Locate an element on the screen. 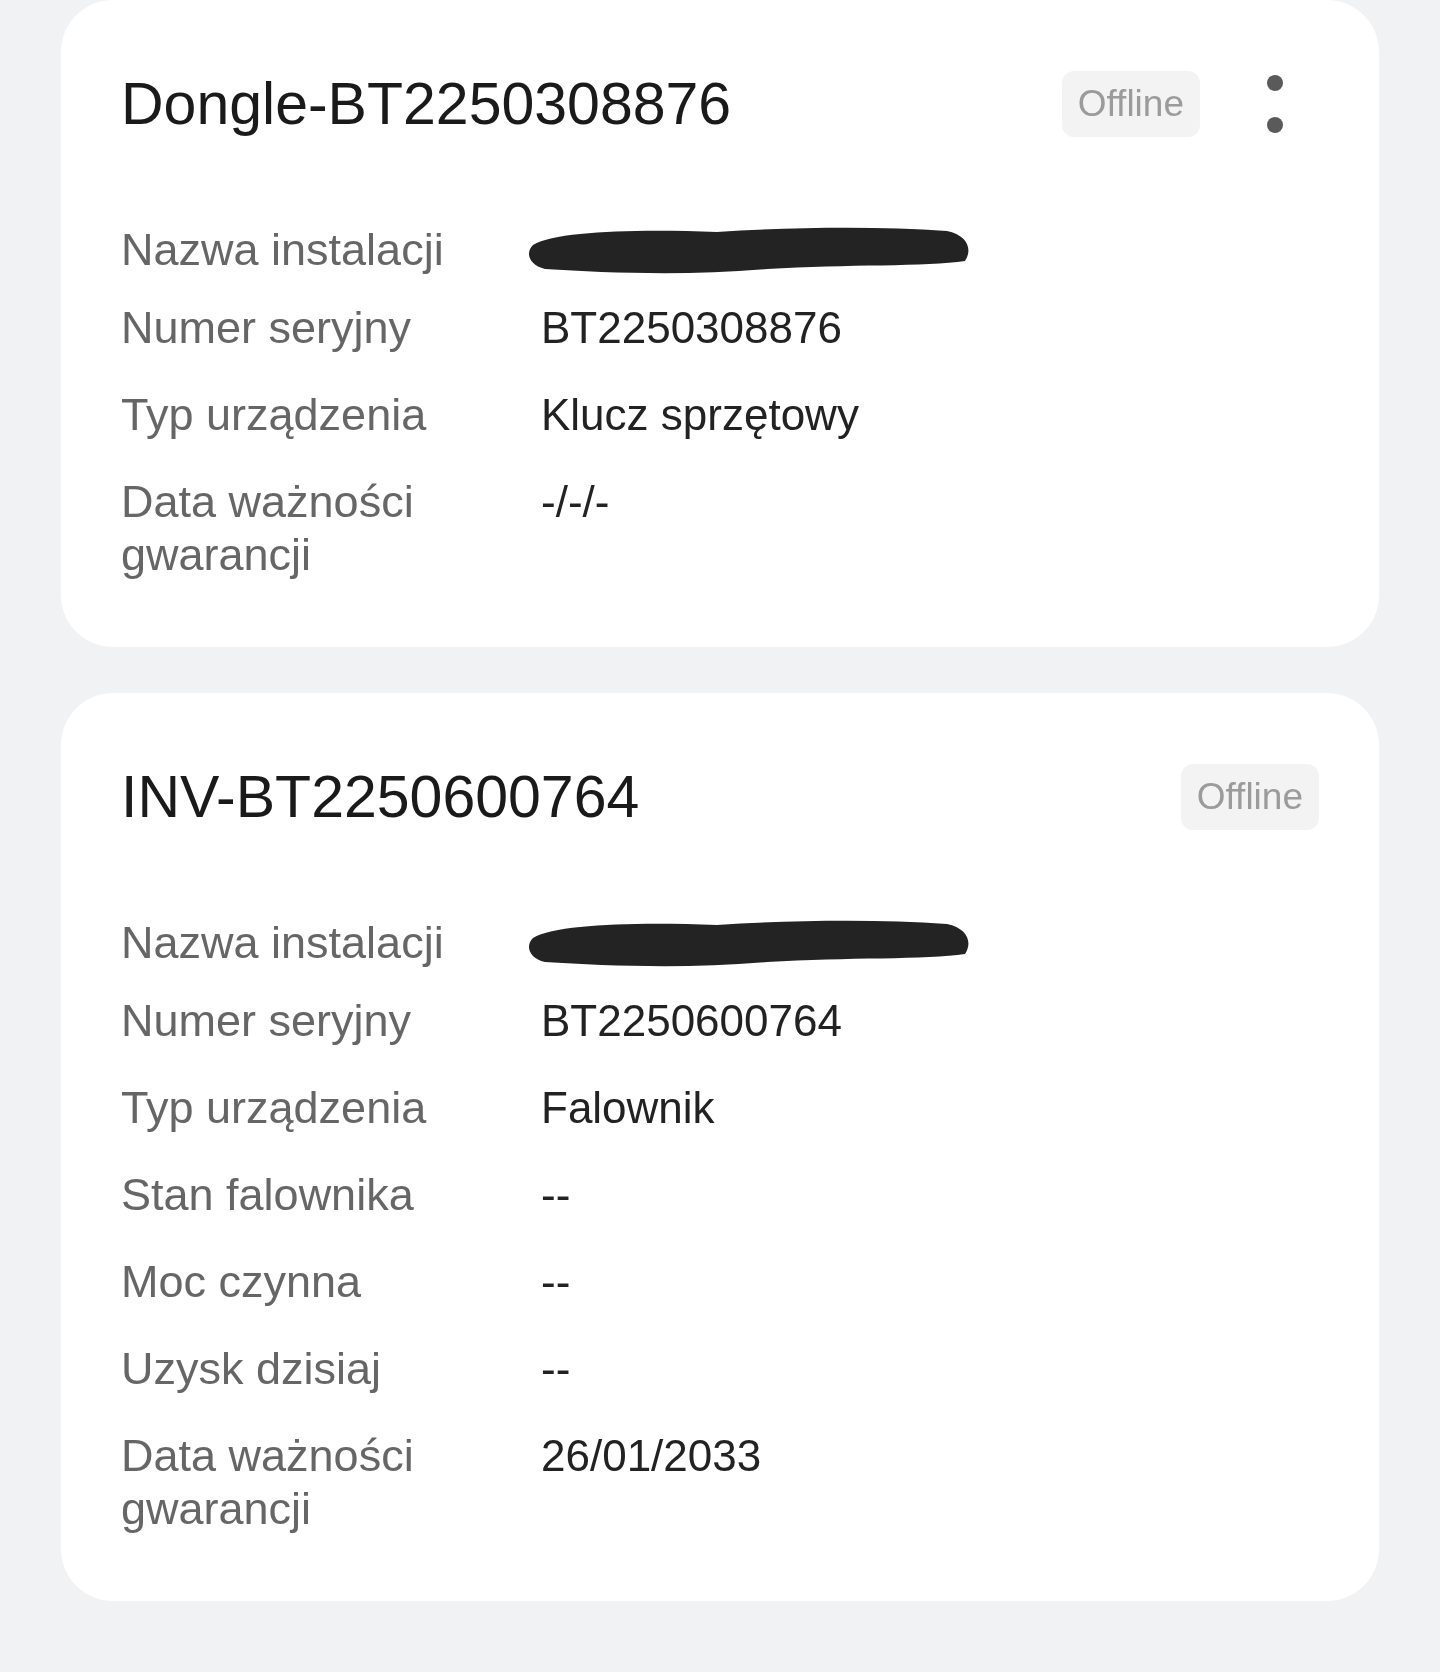  field-label: Moc czynna is located at coordinates (242, 1281).